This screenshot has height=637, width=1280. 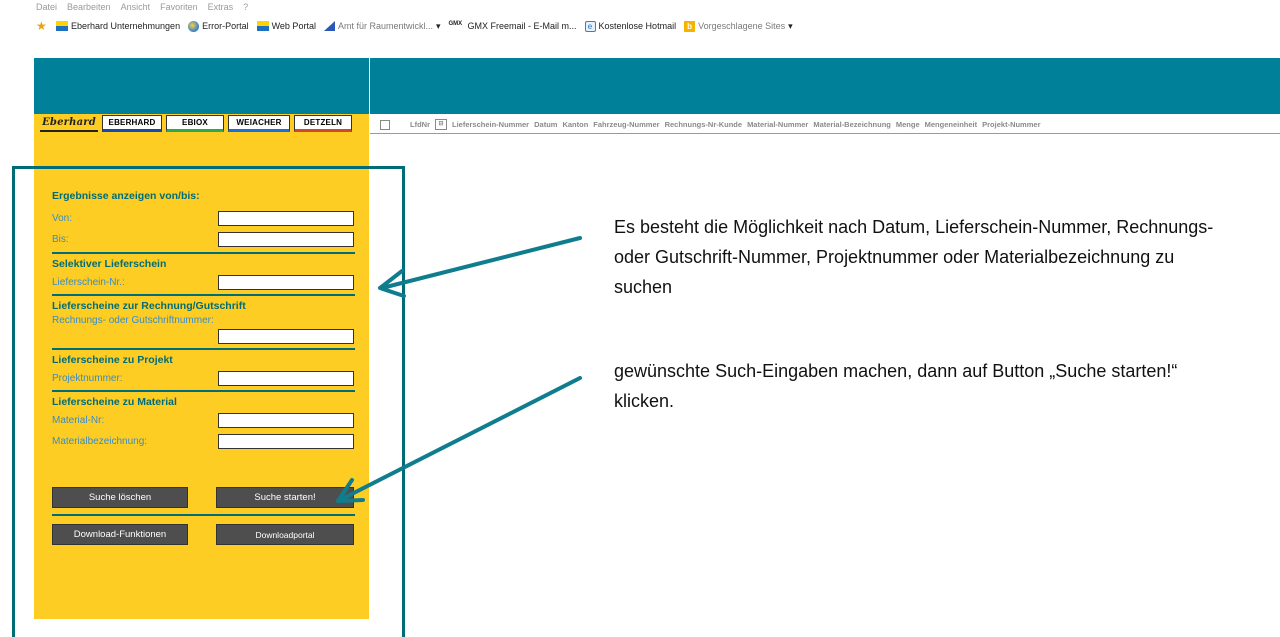 What do you see at coordinates (114, 402) in the screenshot?
I see `section-title-material: Lieferscheine zu Material` at bounding box center [114, 402].